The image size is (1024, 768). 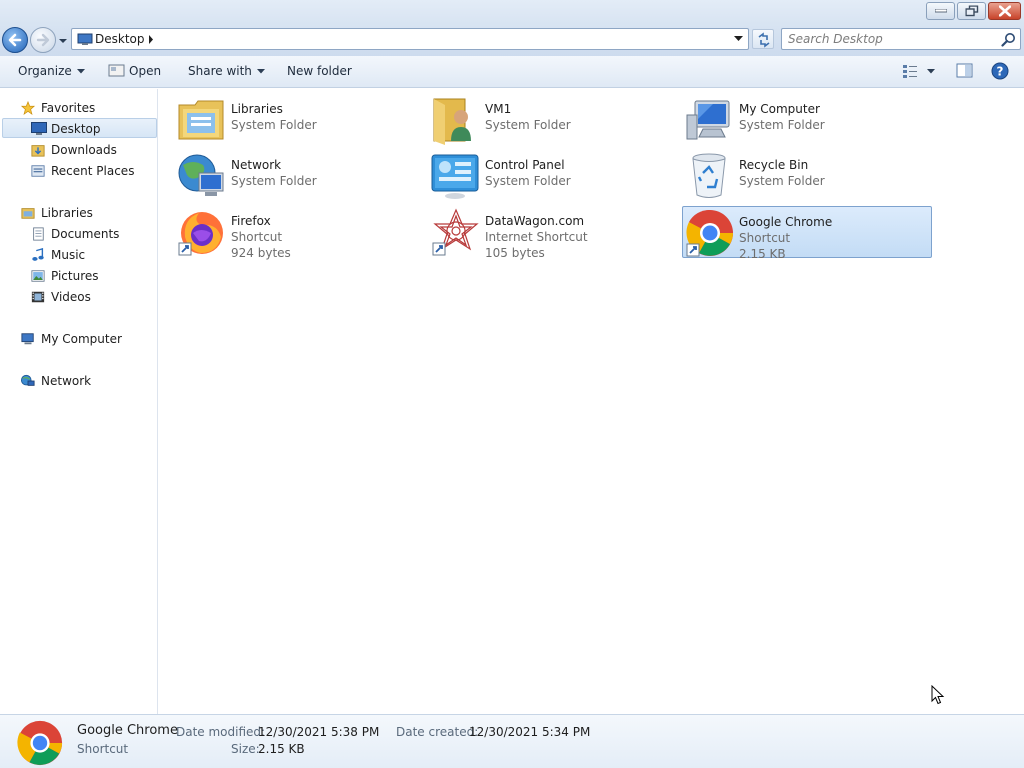 I want to click on search-box, so click(x=901, y=39).